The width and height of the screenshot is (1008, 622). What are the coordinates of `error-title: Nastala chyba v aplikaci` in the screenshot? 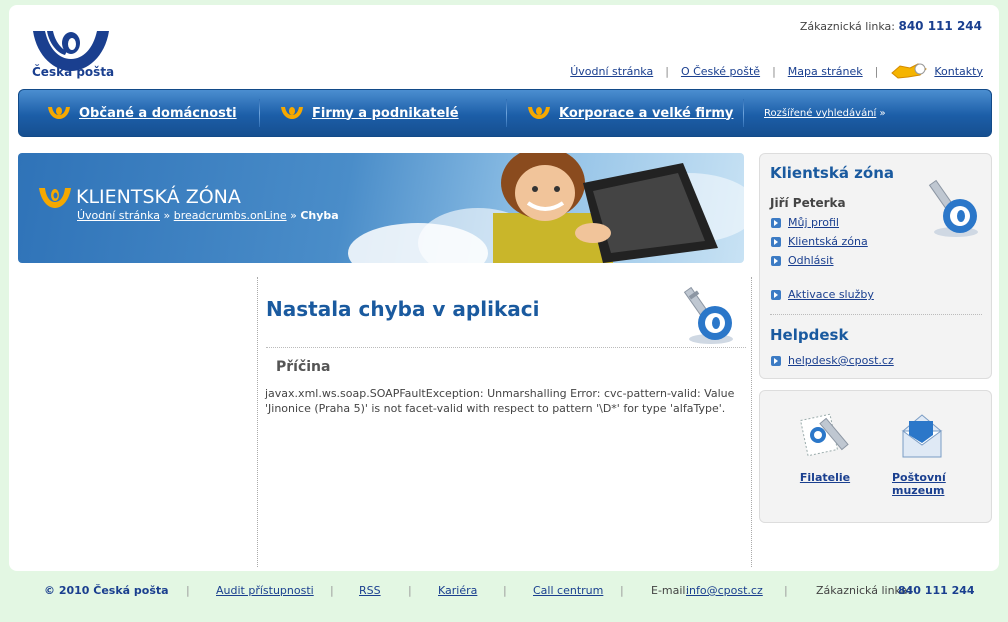 It's located at (403, 309).